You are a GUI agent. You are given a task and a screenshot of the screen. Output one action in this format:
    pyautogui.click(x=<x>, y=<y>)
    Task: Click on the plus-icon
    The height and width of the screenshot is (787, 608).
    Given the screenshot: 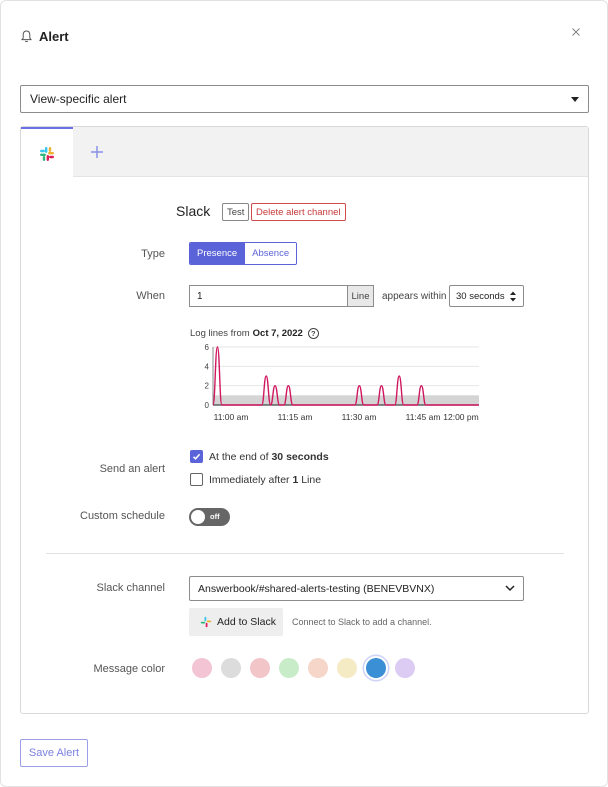 What is the action you would take?
    pyautogui.click(x=97, y=152)
    